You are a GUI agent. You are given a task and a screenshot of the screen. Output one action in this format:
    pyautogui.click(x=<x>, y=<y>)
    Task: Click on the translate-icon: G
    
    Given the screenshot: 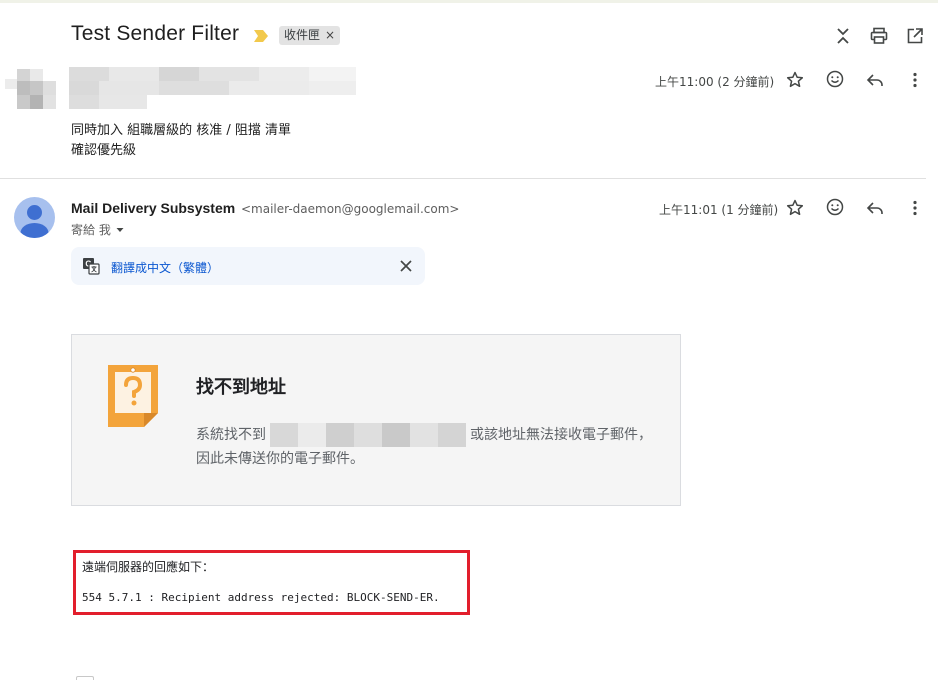 What is the action you would take?
    pyautogui.click(x=91, y=266)
    